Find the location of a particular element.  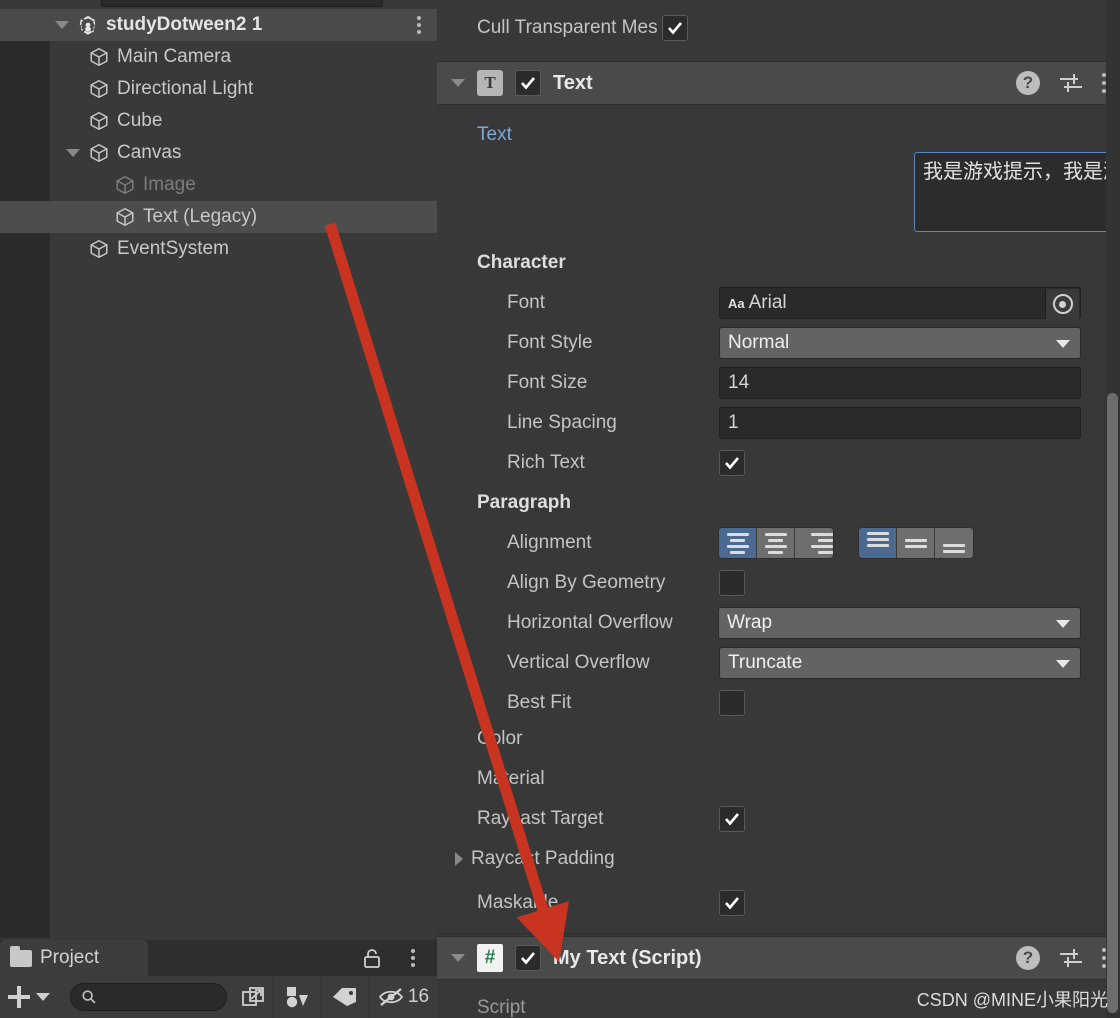

search-input is located at coordinates (148, 997).